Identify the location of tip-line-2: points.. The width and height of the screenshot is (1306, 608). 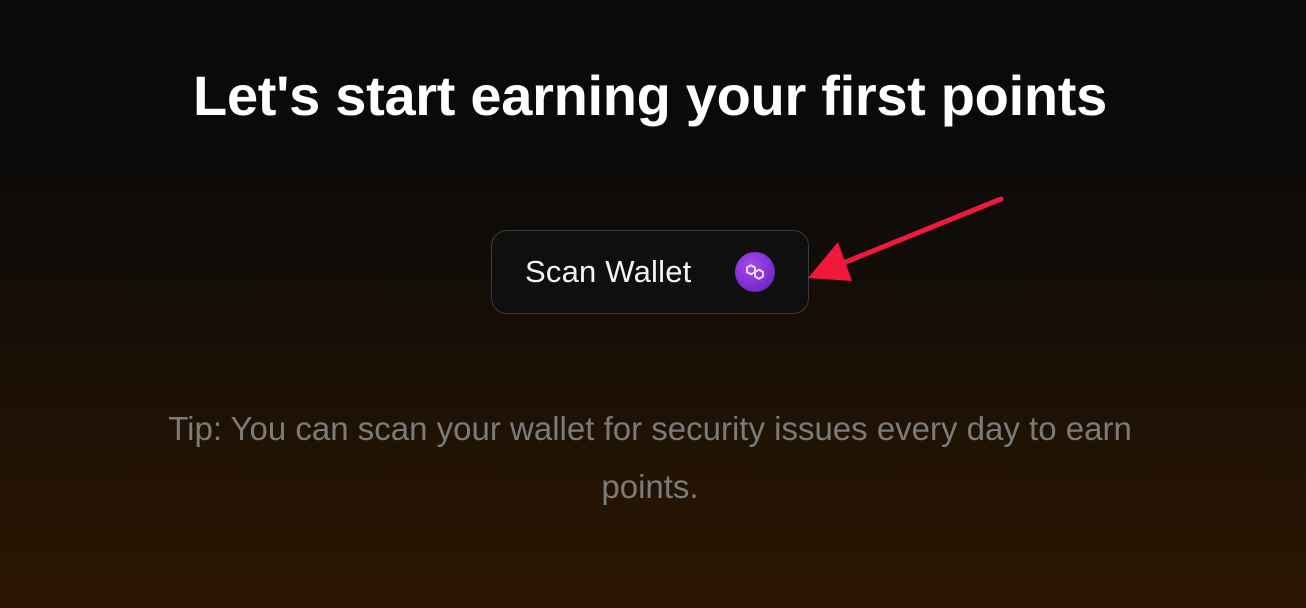
(650, 486).